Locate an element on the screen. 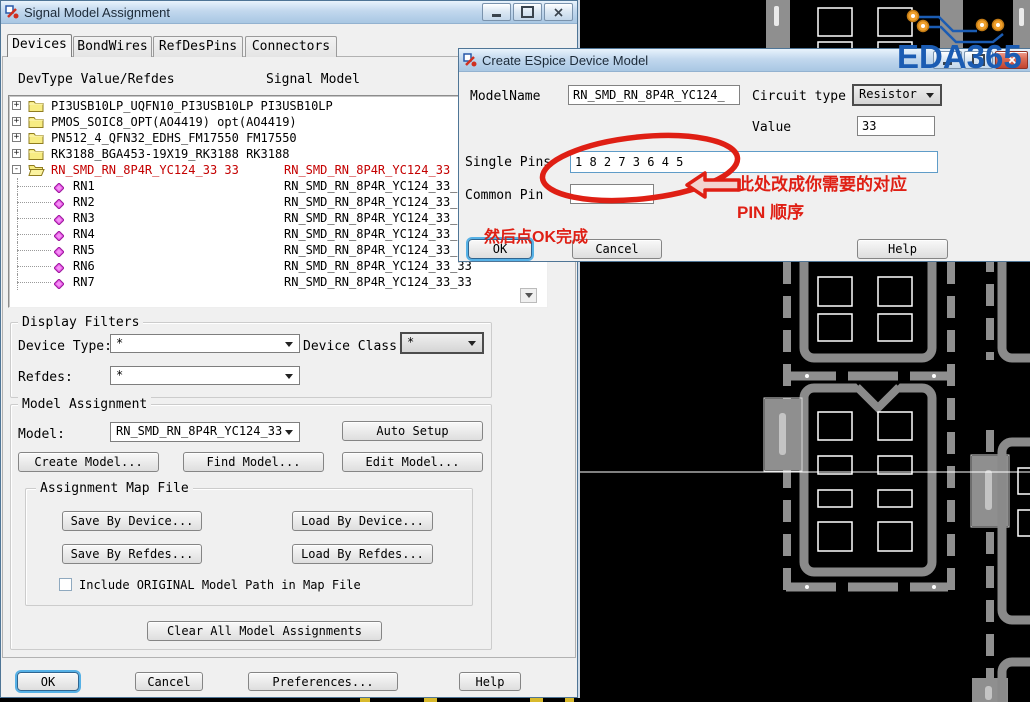  clear-all-model-assignments-button: Clear All Model Assignments is located at coordinates (264, 631).